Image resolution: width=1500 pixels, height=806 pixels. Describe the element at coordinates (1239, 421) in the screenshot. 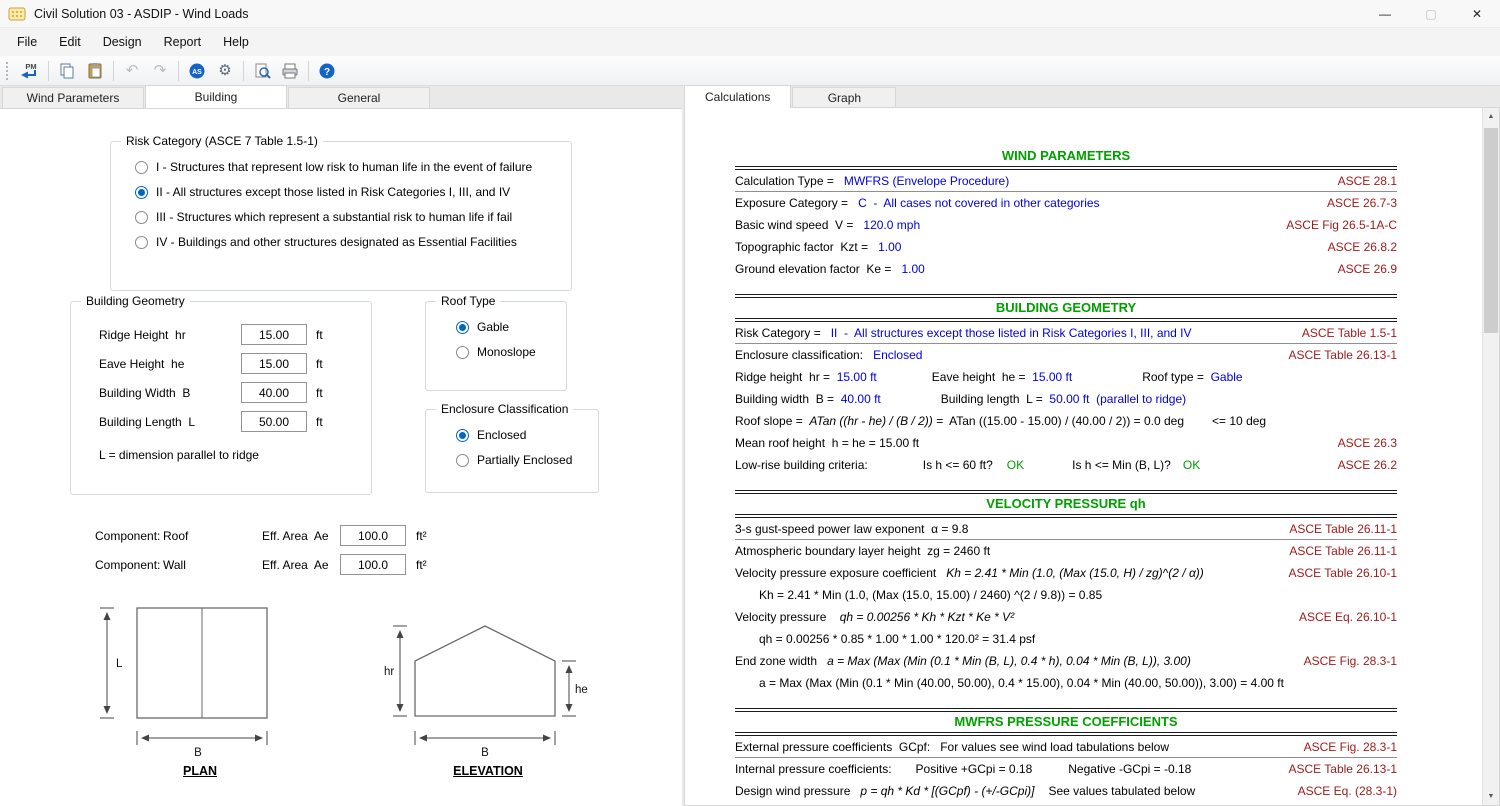

I see `report-segment: <= 10 deg` at that location.